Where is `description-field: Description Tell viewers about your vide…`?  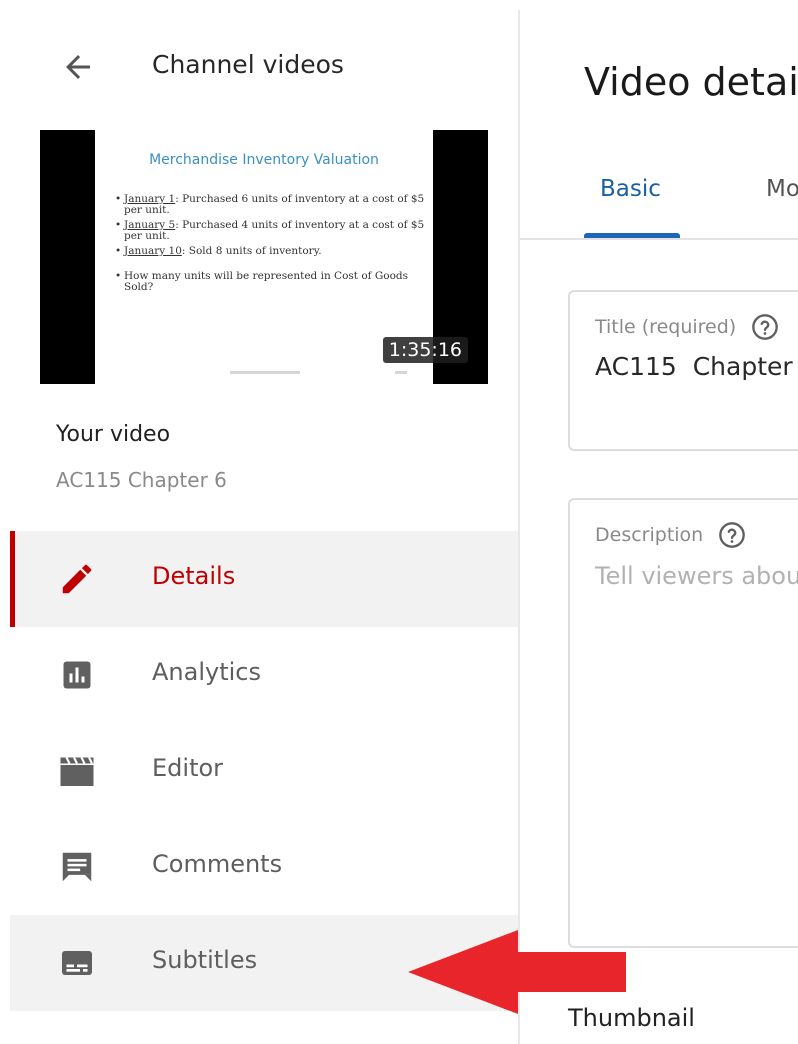
description-field: Description Tell viewers about your vide… is located at coordinates (683, 723).